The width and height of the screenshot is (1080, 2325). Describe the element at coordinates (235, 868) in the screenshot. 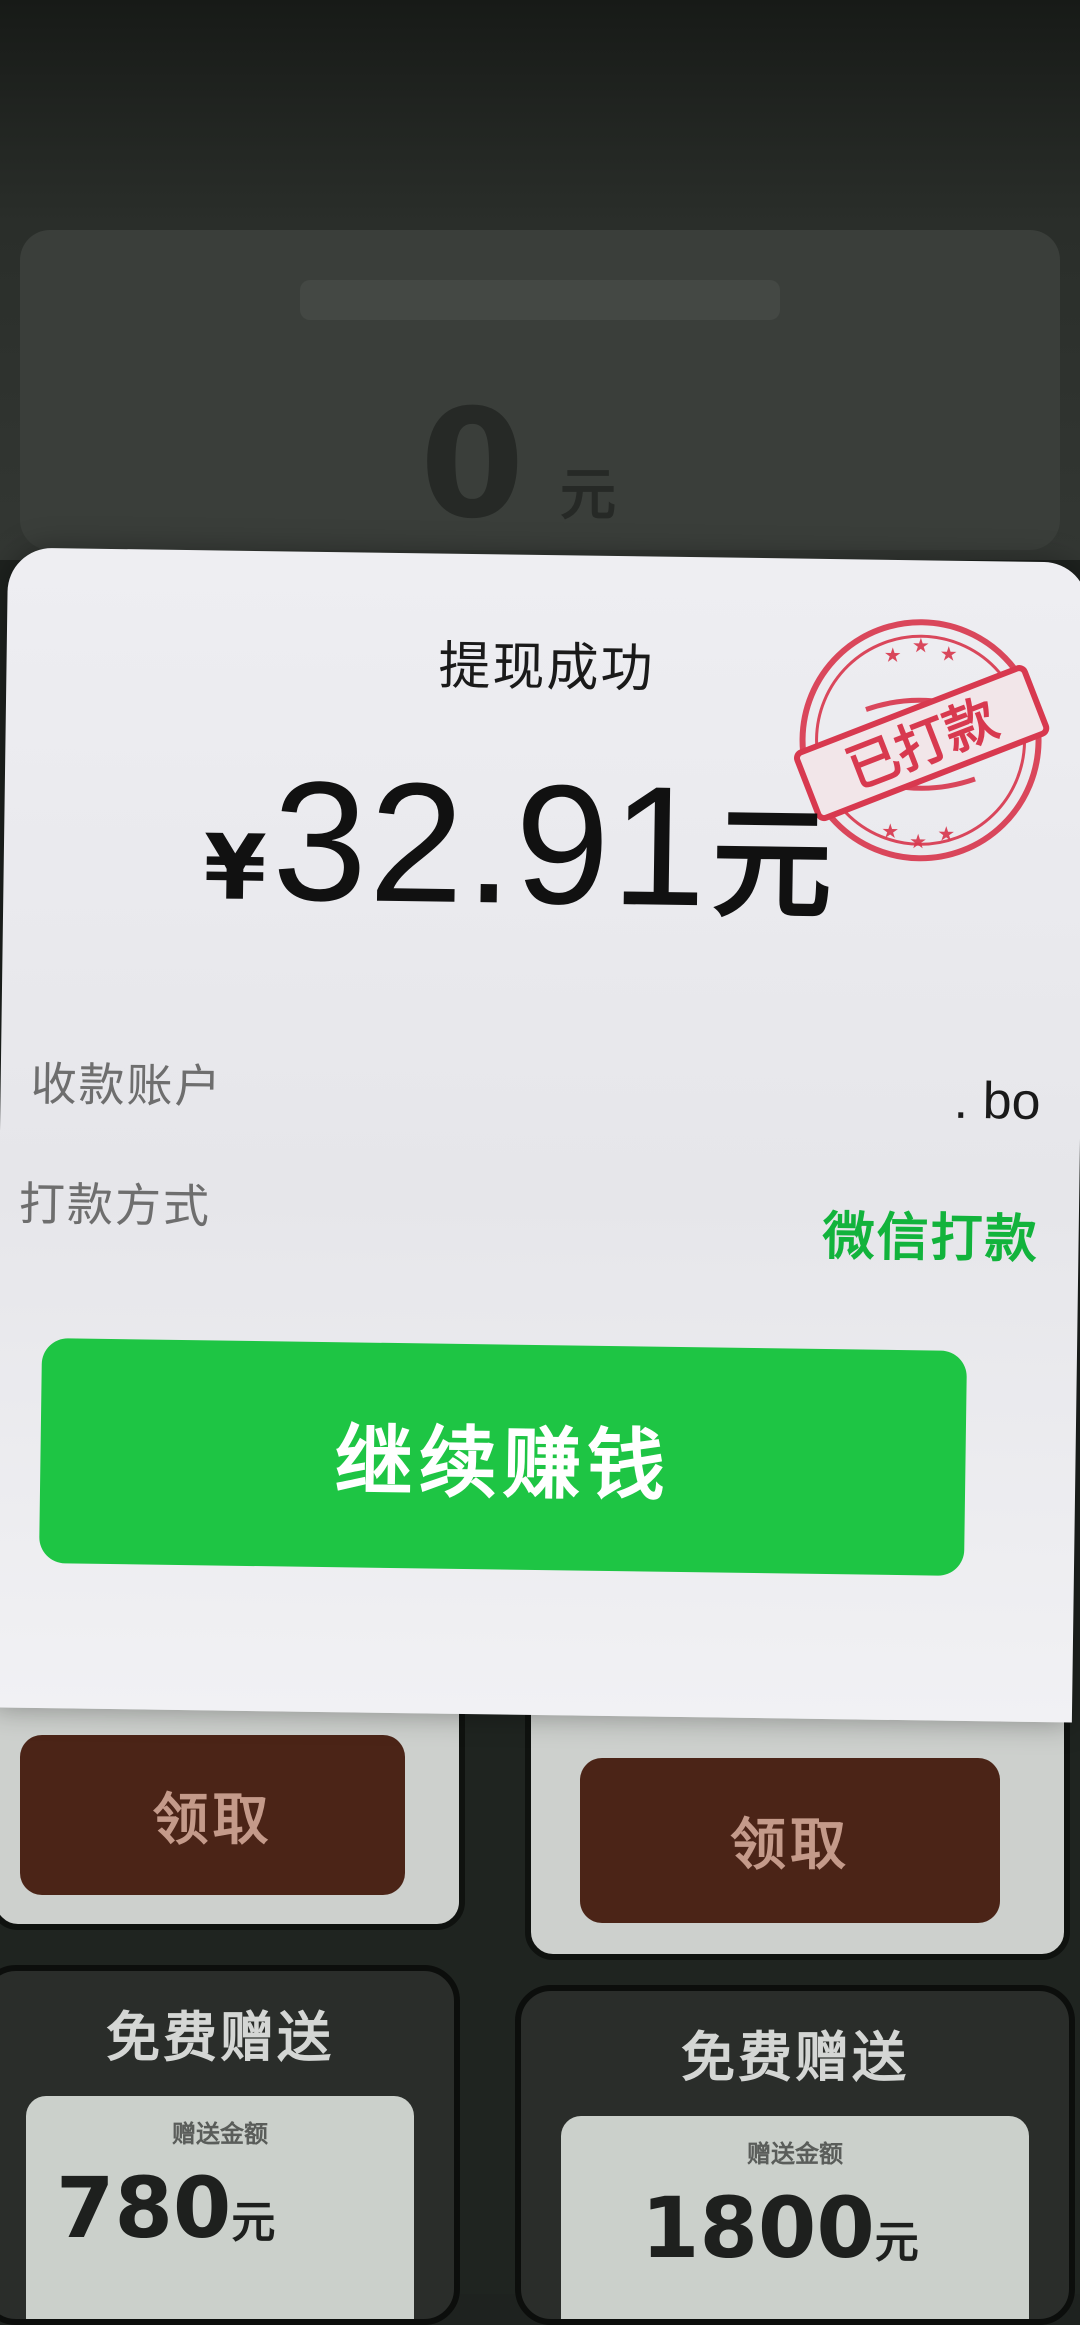

I see `currency-symbol: ¥` at that location.